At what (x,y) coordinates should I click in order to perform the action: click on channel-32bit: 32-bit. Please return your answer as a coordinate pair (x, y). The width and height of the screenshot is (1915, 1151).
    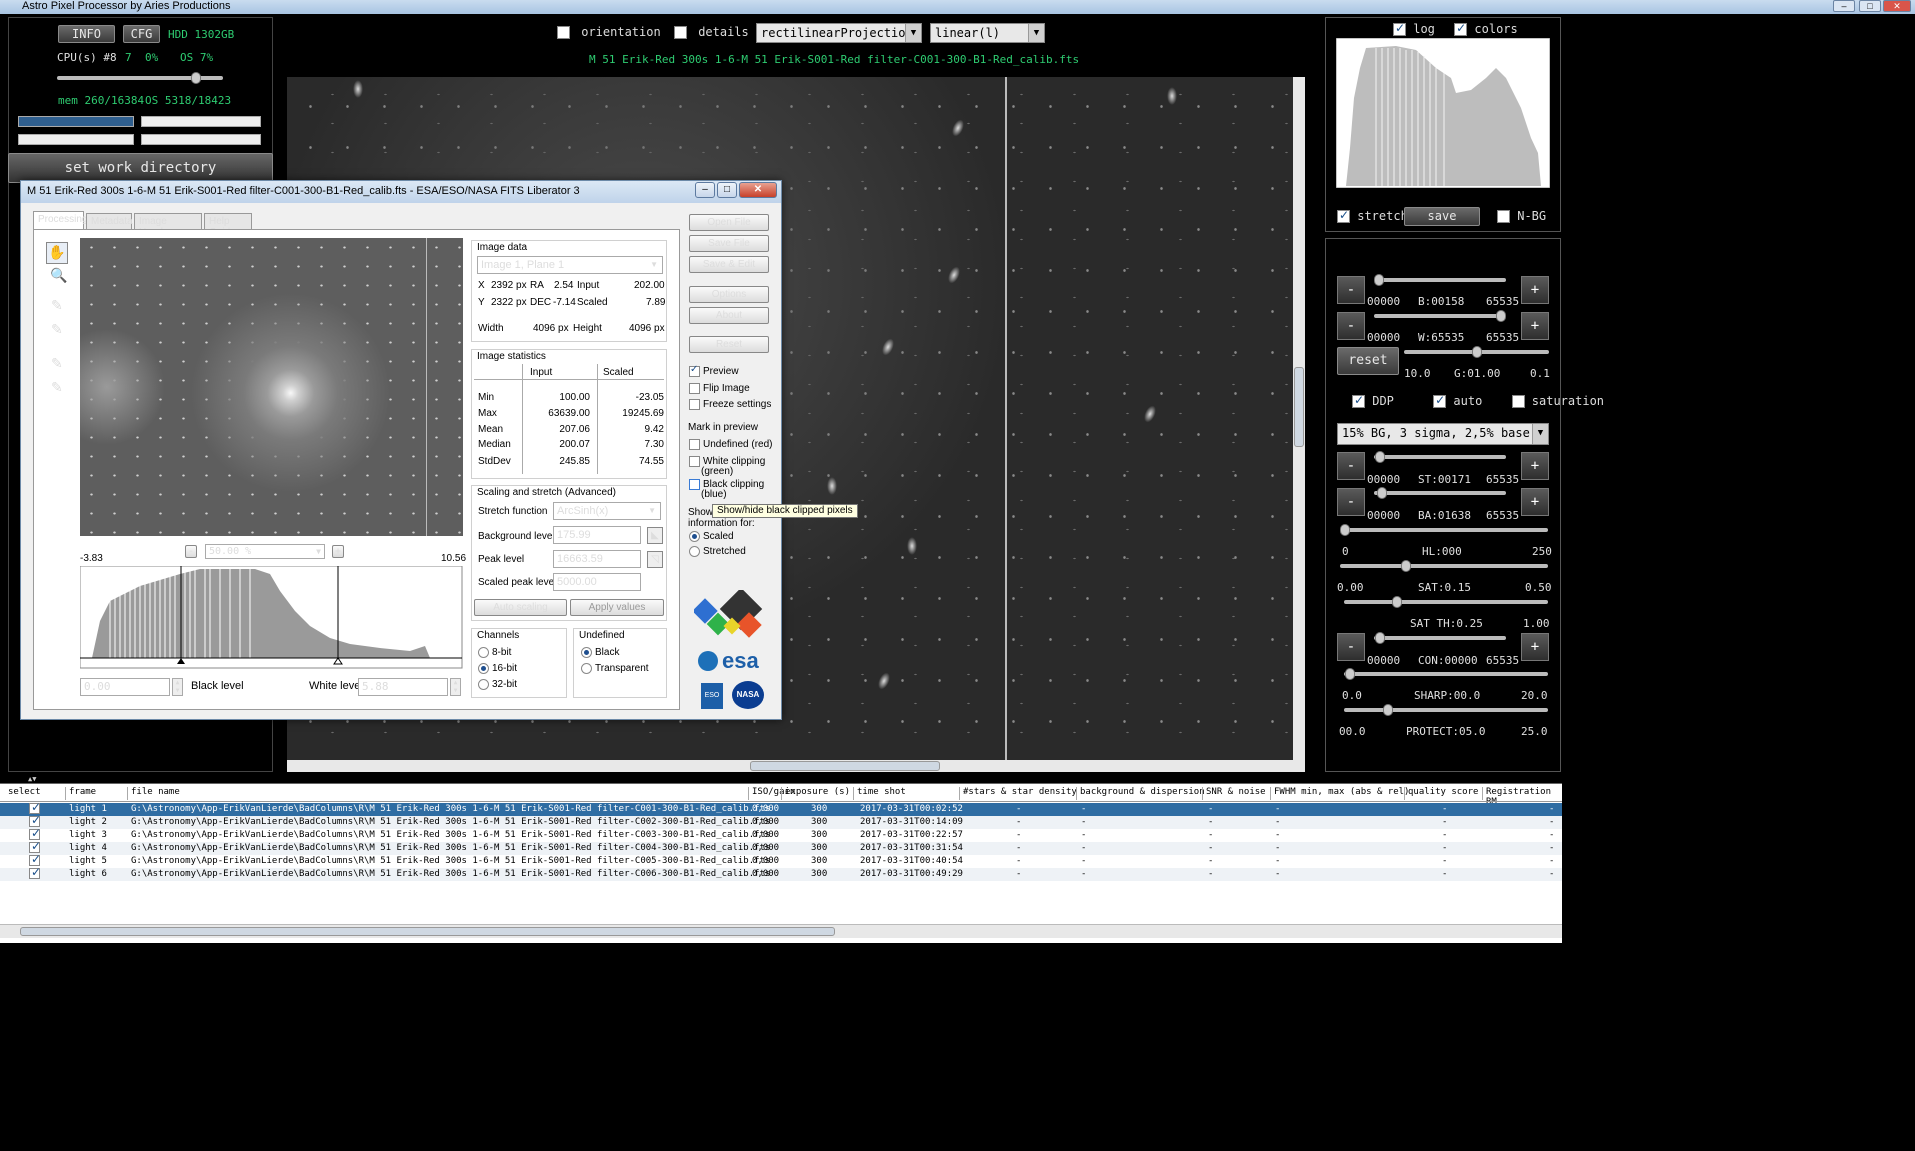
    Looking at the image, I should click on (497, 684).